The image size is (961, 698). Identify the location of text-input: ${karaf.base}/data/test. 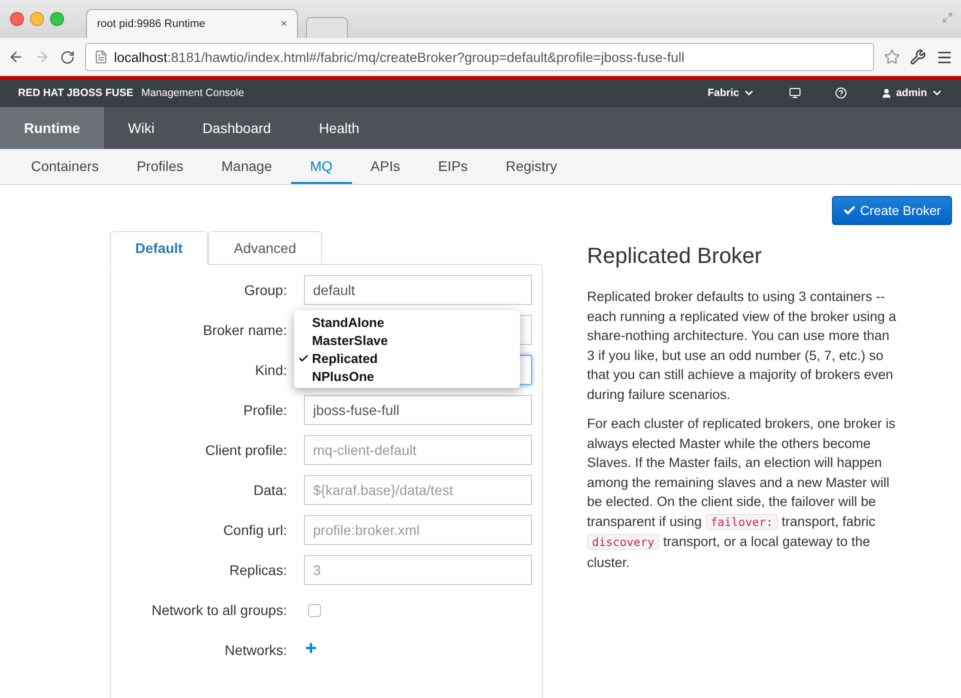
(418, 490).